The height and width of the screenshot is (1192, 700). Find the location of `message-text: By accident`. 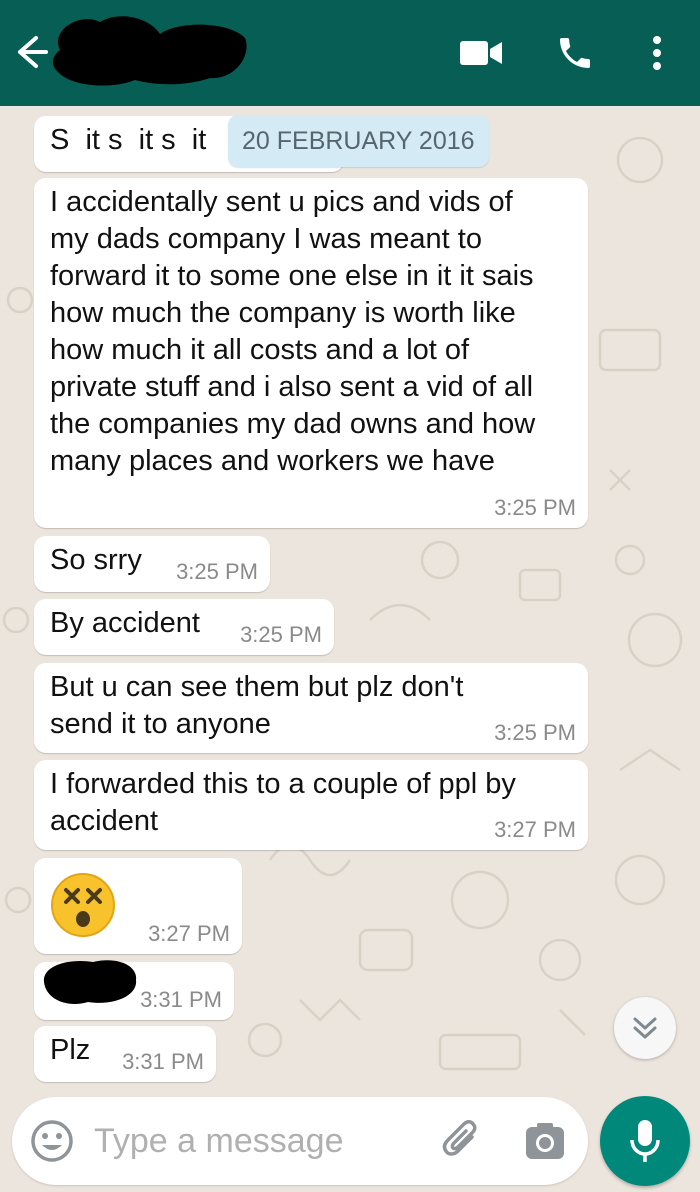

message-text: By accident is located at coordinates (125, 623).